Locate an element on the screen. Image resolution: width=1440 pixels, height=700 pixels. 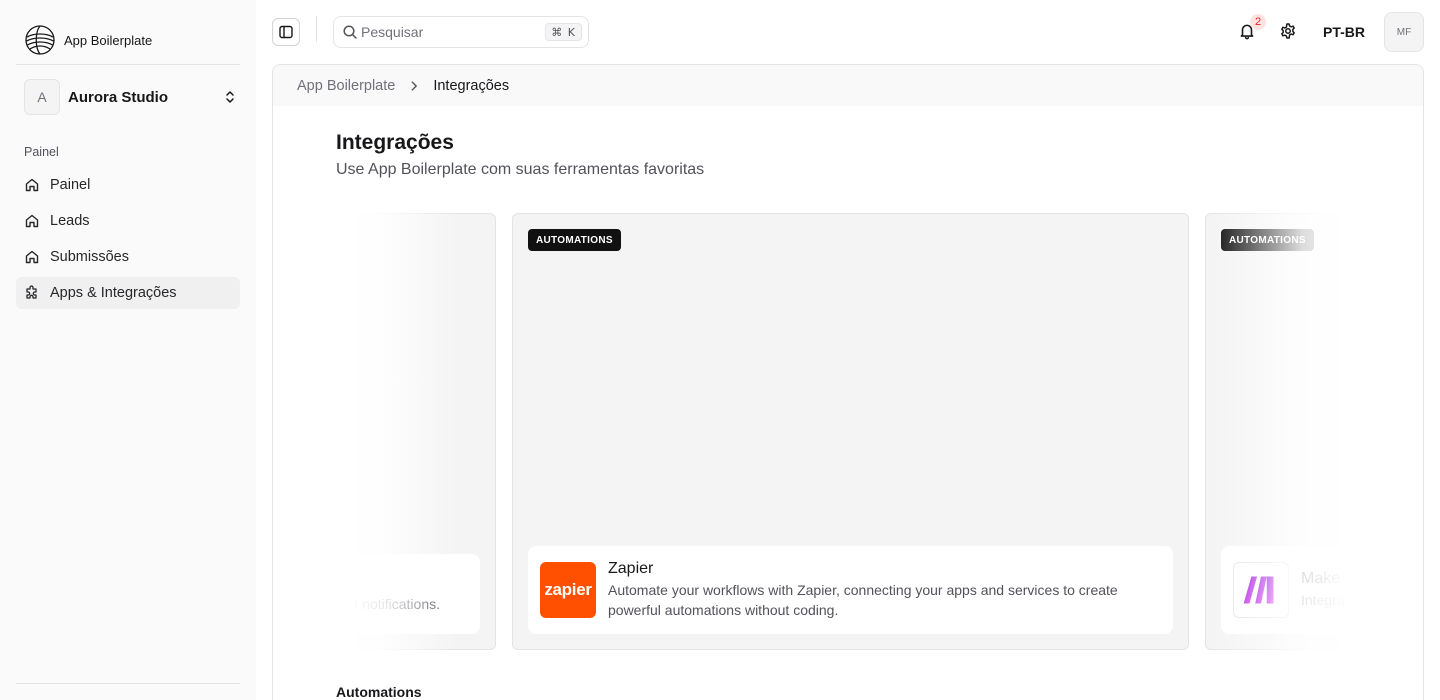
sidebar-item-apps-integracoes: Apps & Integrações is located at coordinates (128, 293).